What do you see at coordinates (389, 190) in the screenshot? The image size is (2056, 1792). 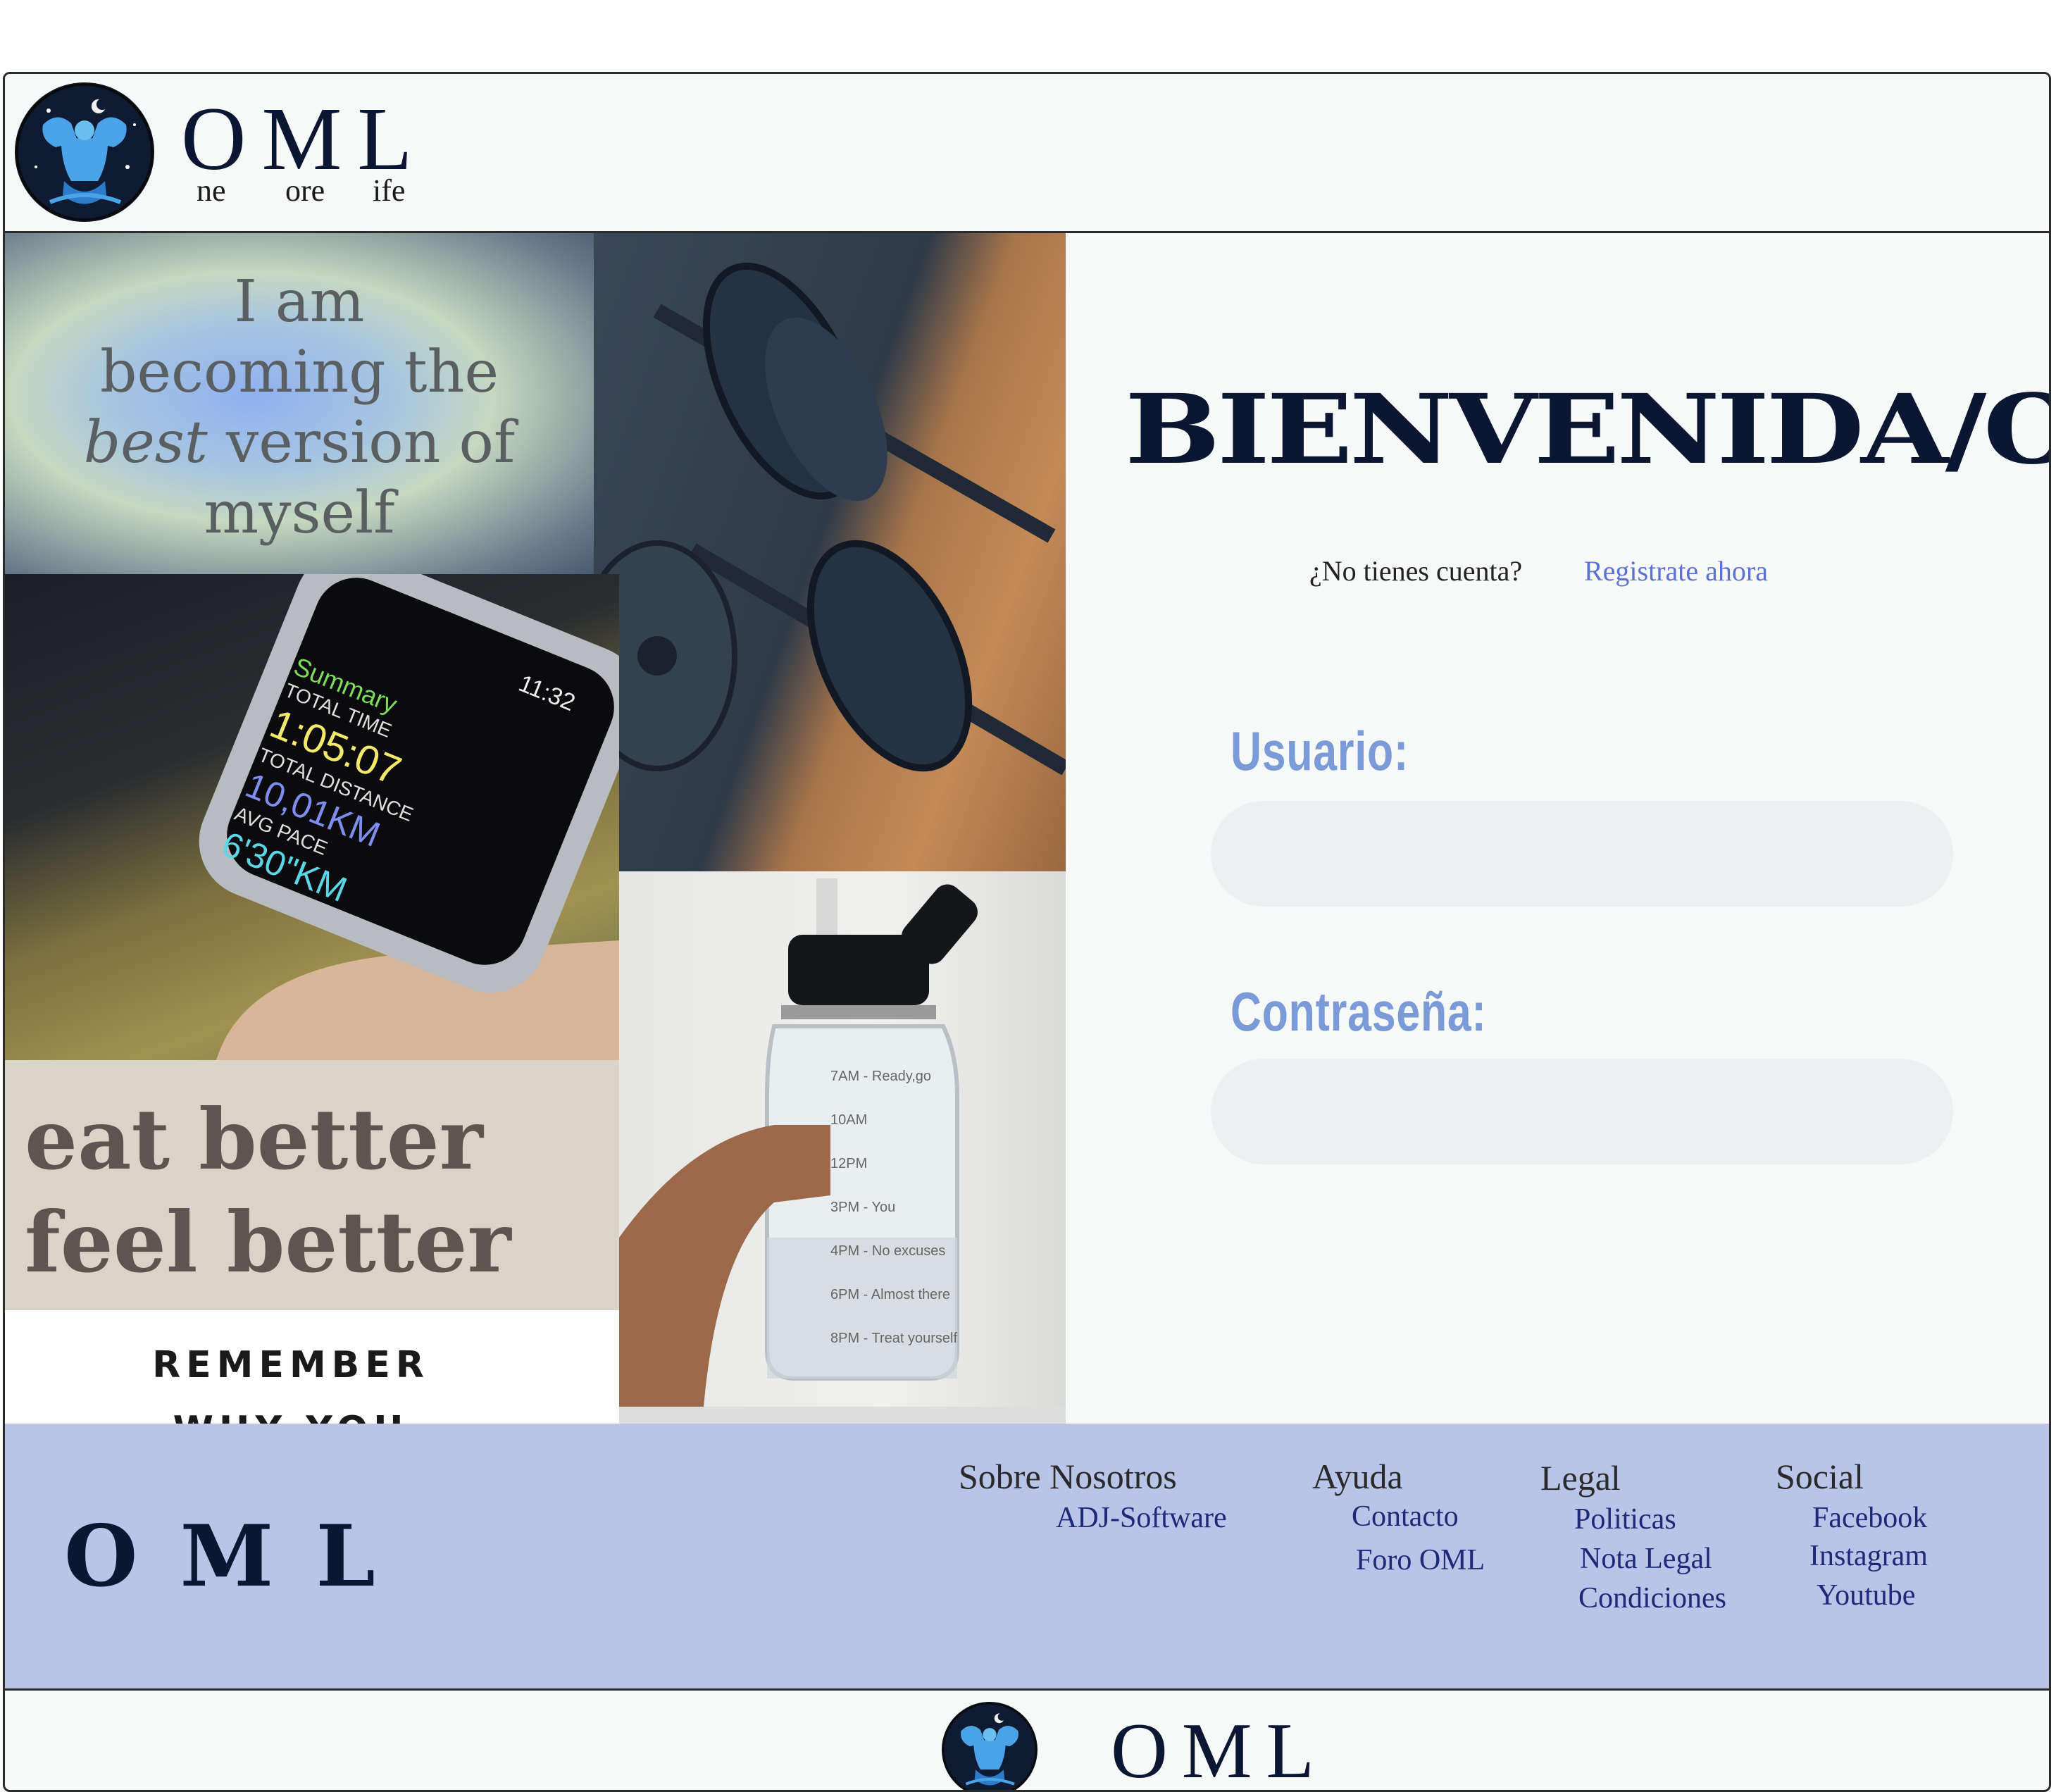 I see `tagline-part: ife` at bounding box center [389, 190].